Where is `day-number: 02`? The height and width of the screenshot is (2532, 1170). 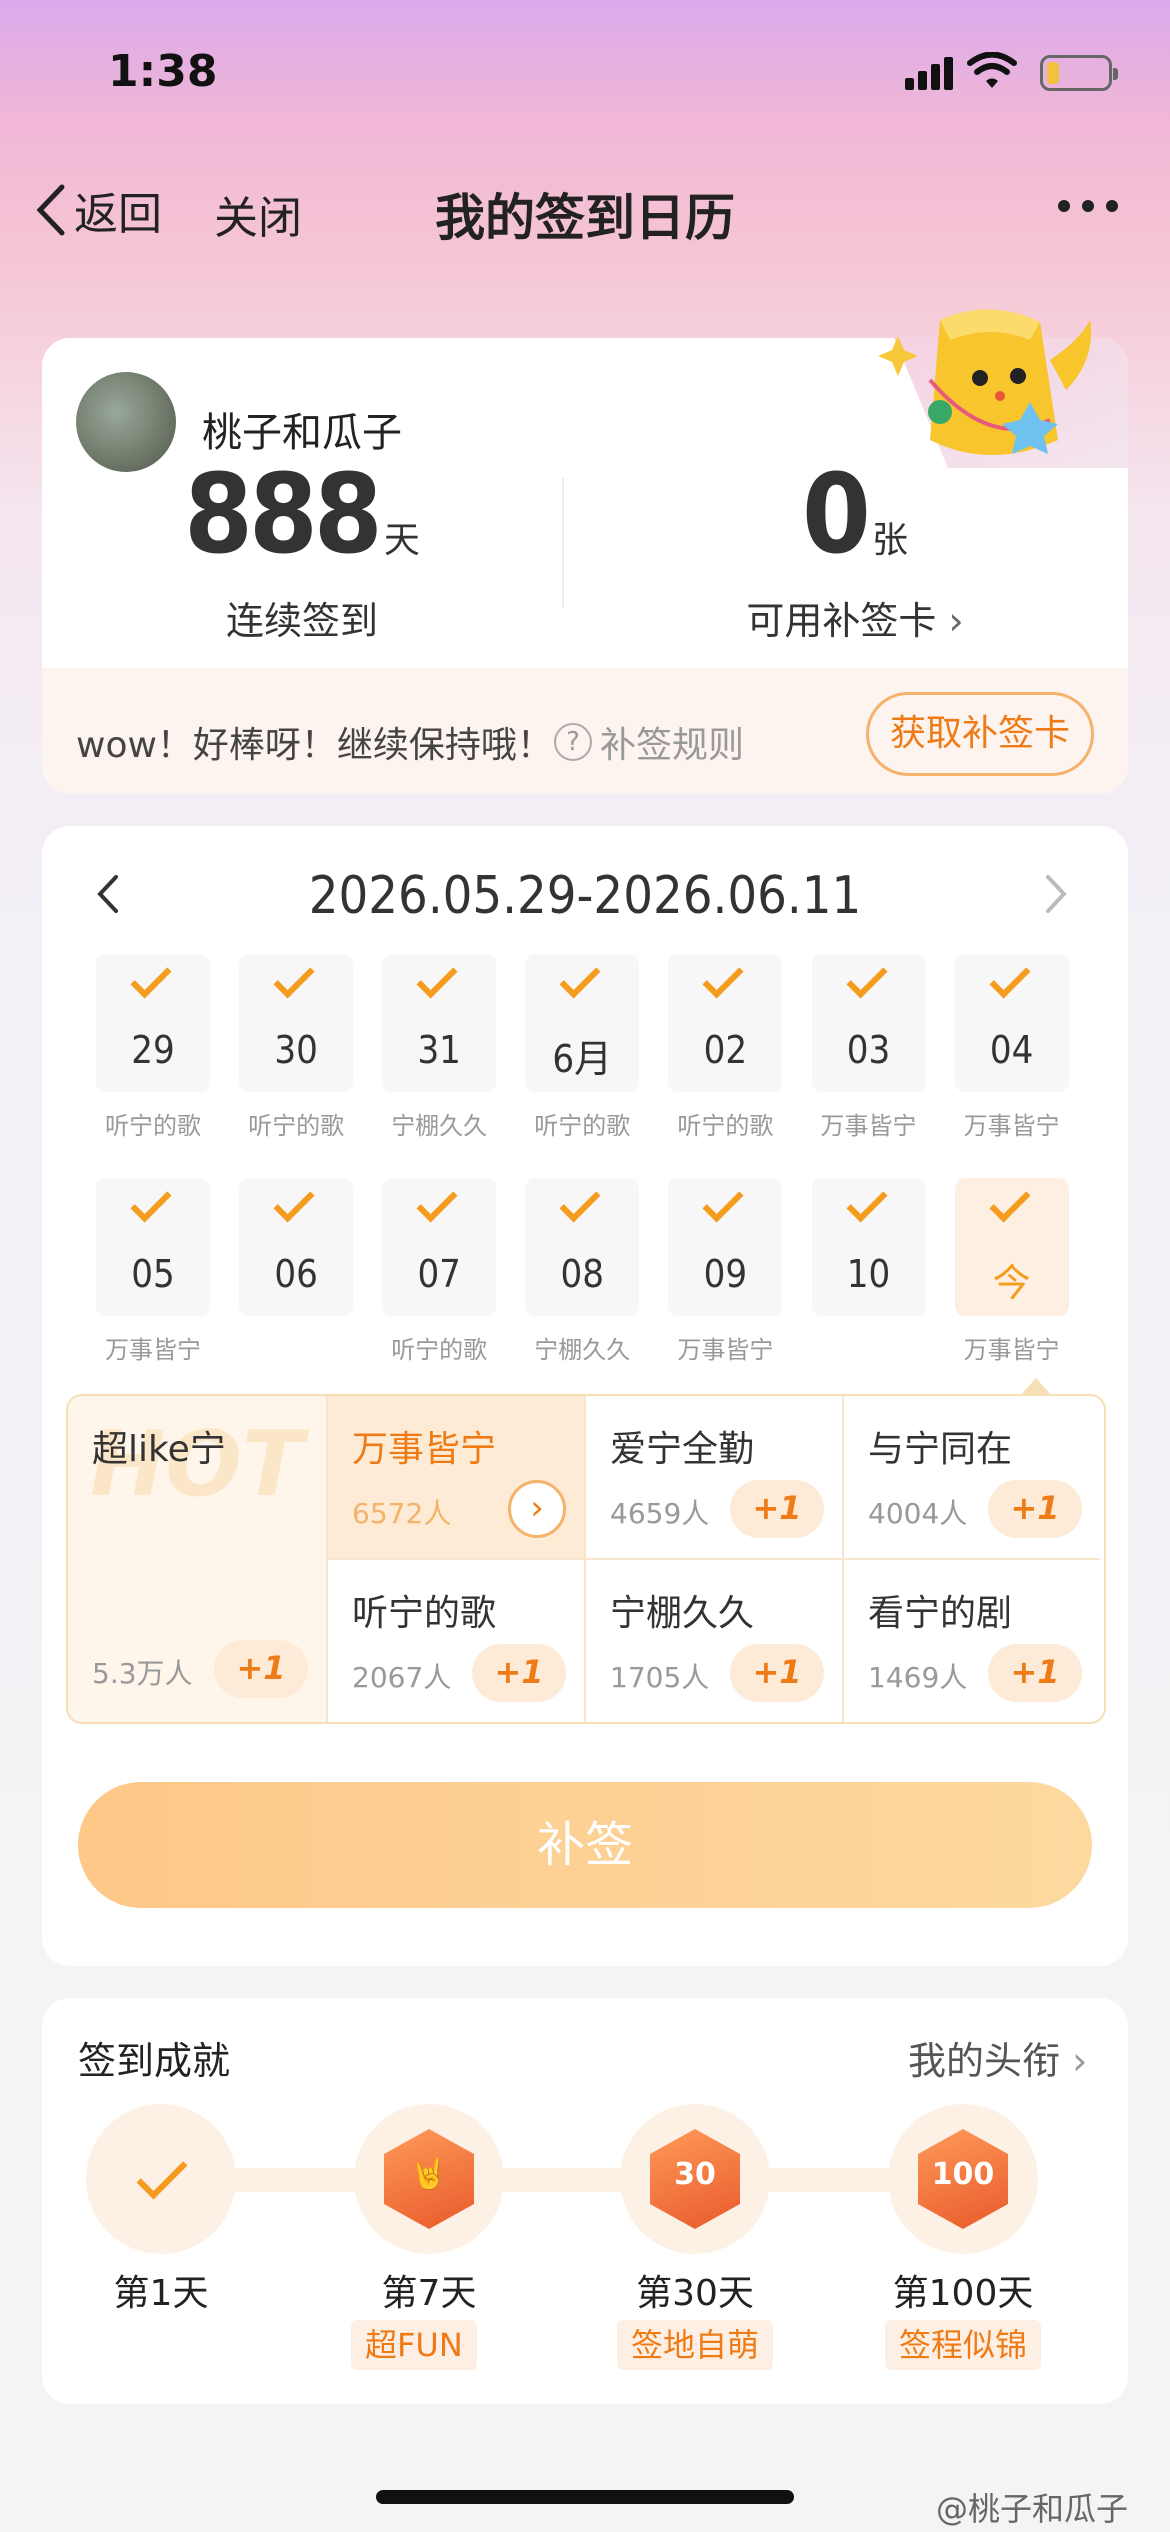
day-number: 02 is located at coordinates (725, 1050).